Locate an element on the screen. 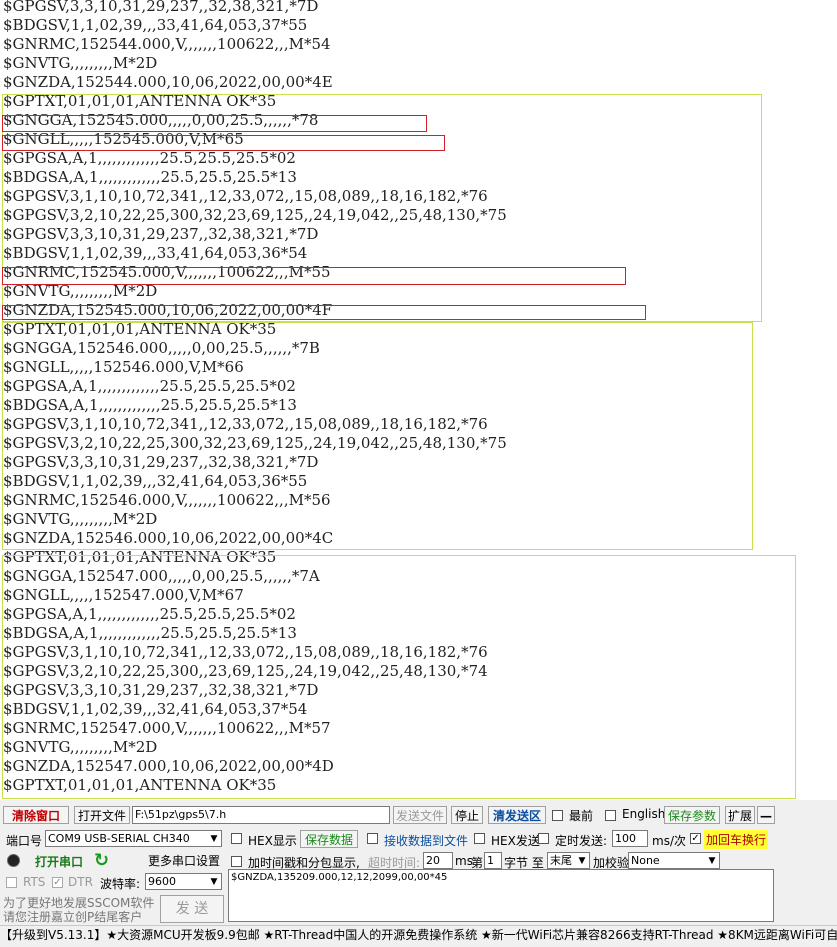 Image resolution: width=837 pixels, height=947 pixels. send-textarea: $GNZDA,135209.000,12,12,2099,00,00*45 is located at coordinates (501, 895).